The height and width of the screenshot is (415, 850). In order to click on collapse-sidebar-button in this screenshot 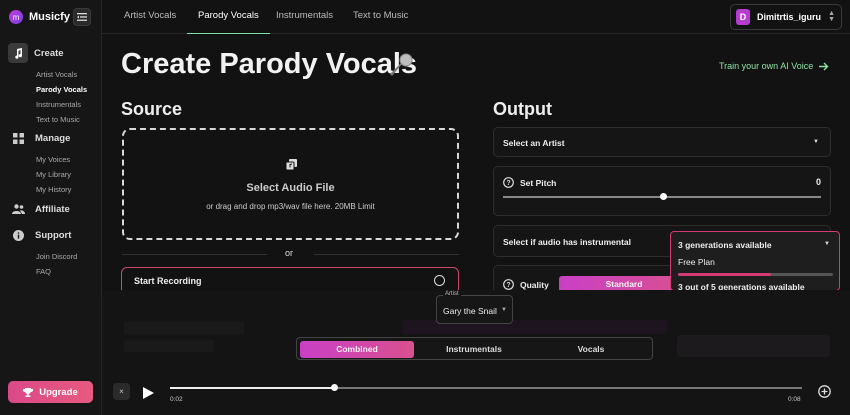, I will do `click(82, 17)`.